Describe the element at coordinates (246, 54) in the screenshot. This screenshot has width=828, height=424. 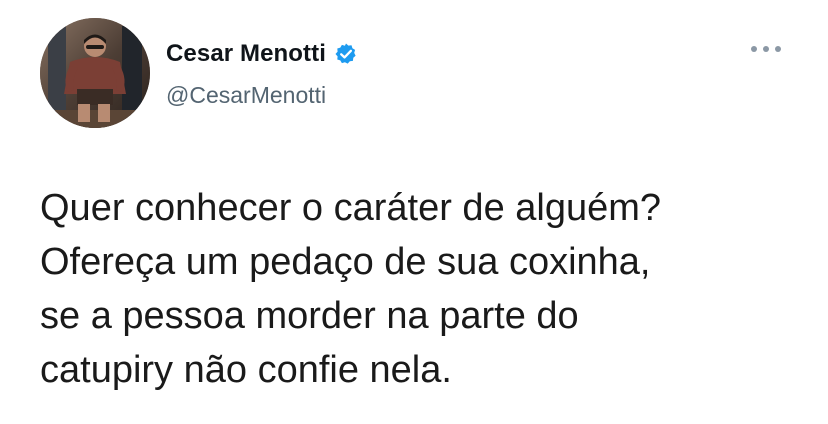
I see `author-display-name: Cesar Menotti` at that location.